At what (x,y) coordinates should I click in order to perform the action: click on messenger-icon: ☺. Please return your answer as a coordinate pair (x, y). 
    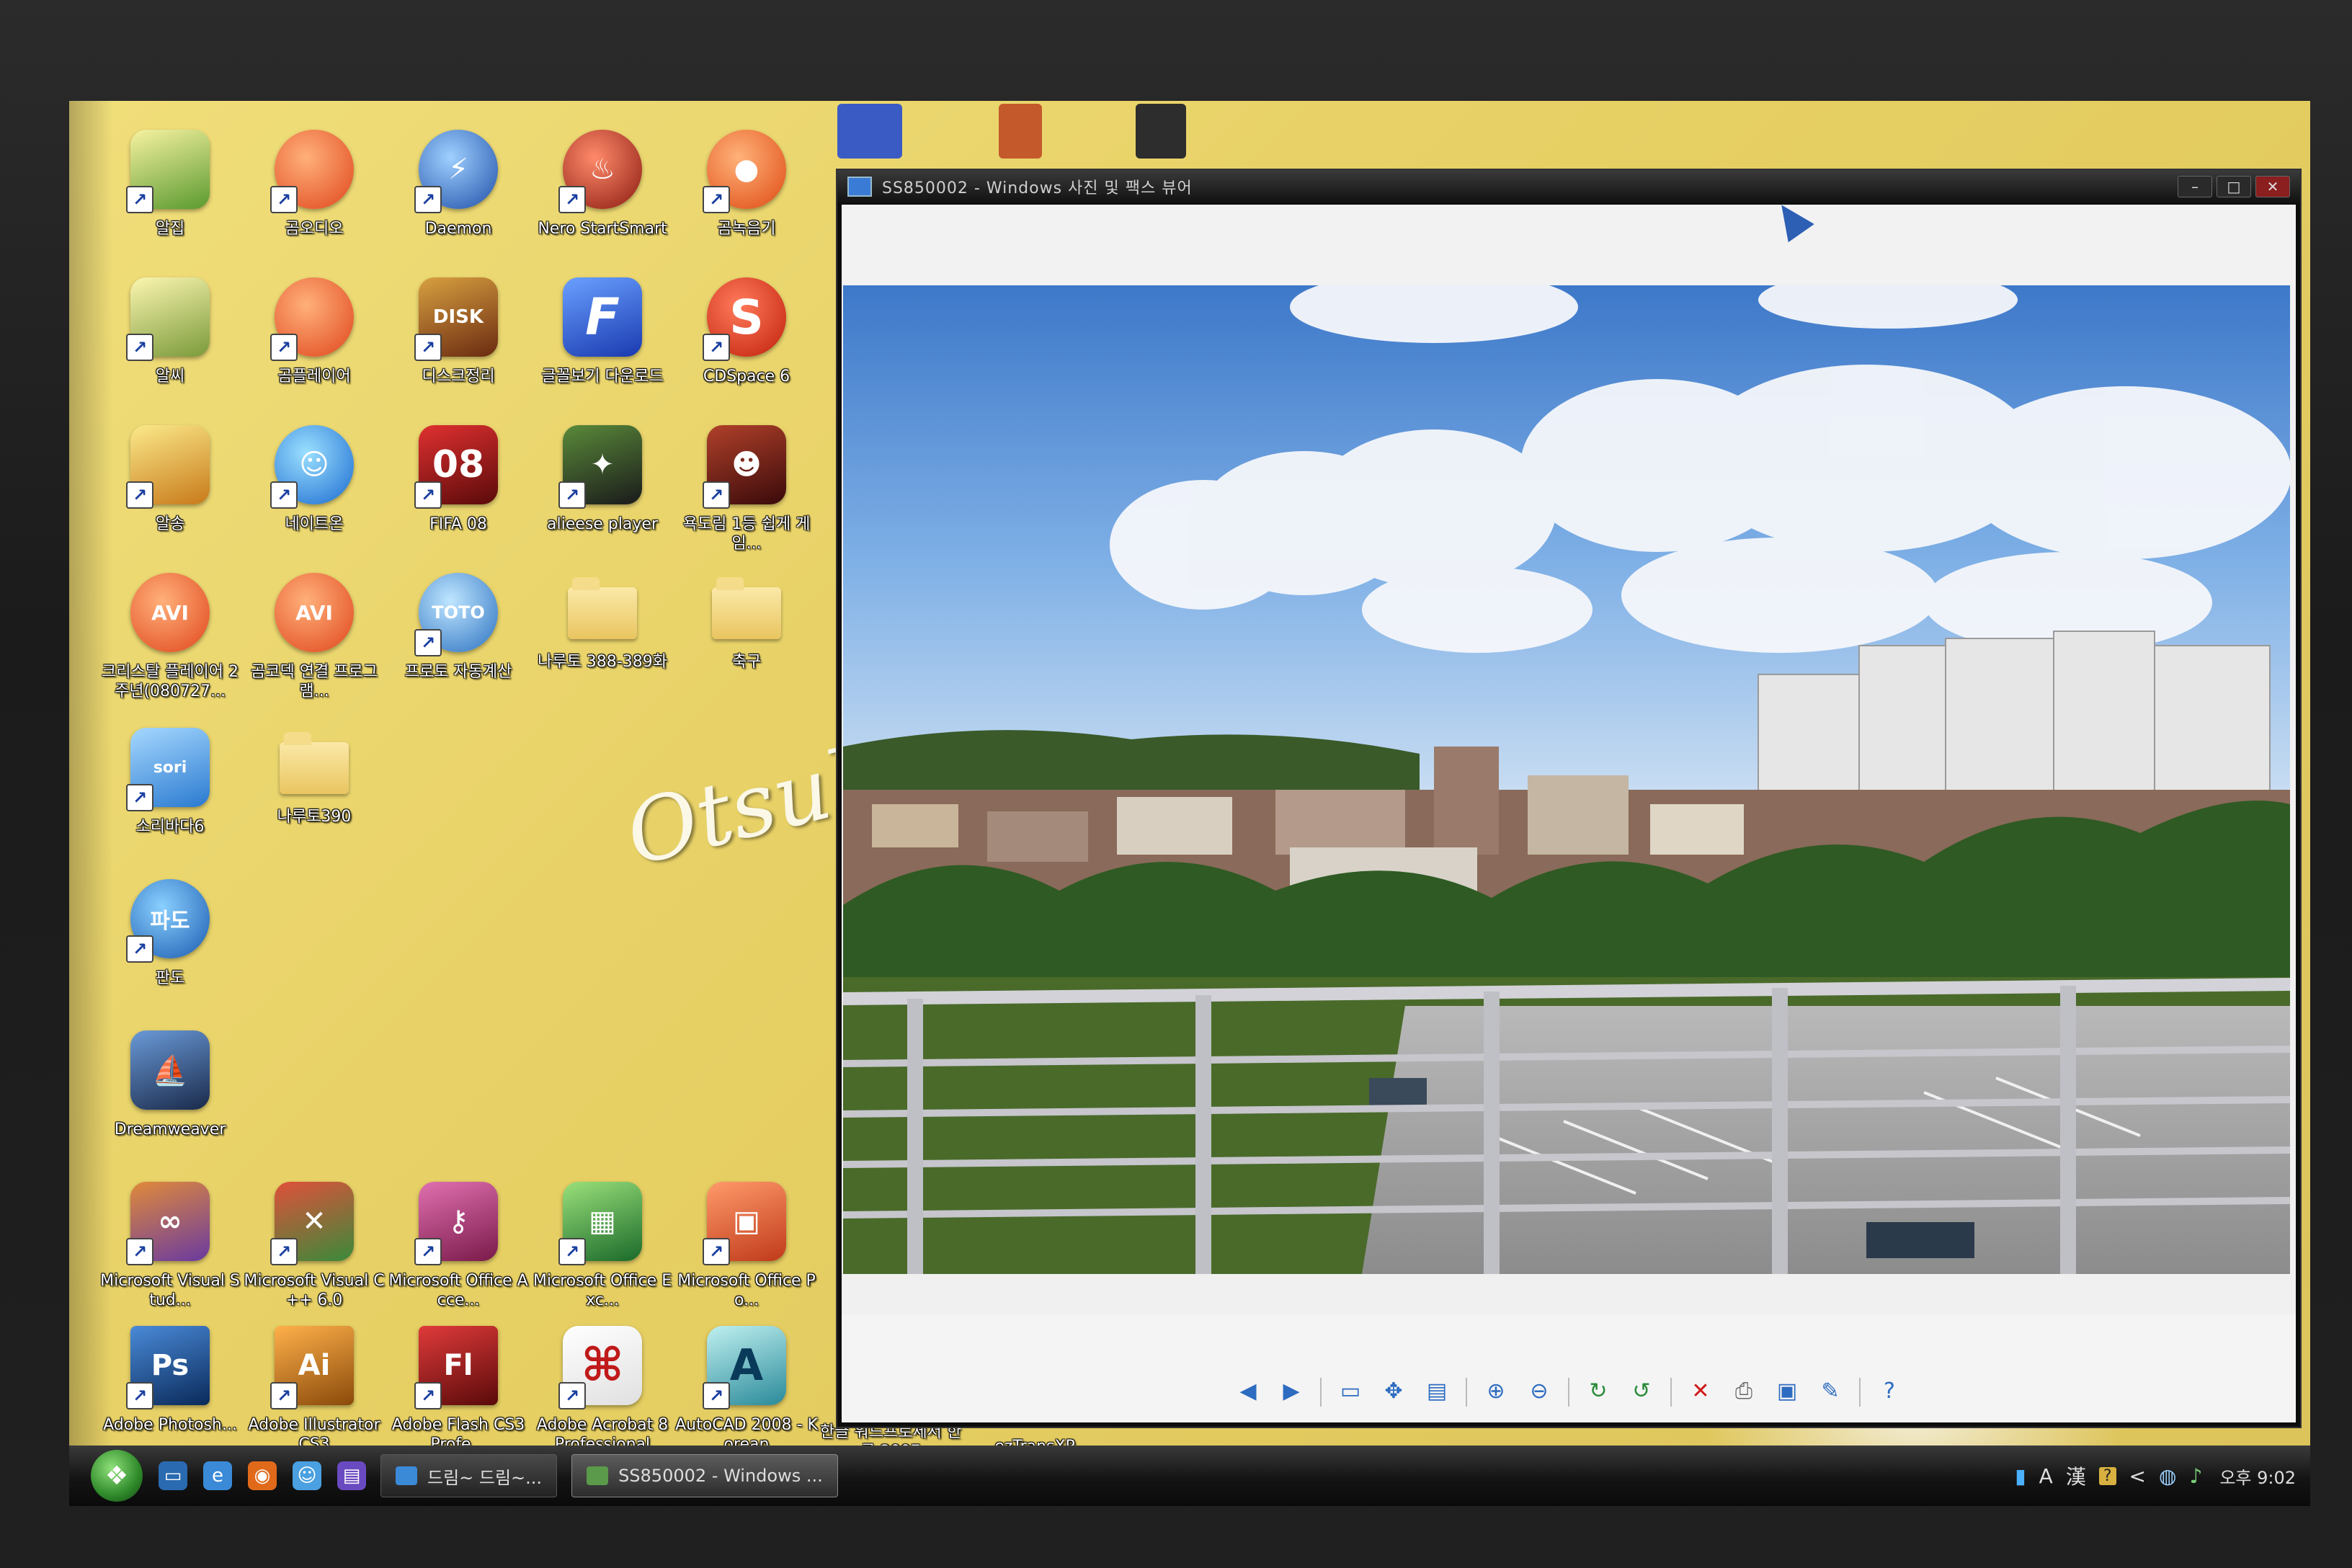
    Looking at the image, I should click on (307, 1475).